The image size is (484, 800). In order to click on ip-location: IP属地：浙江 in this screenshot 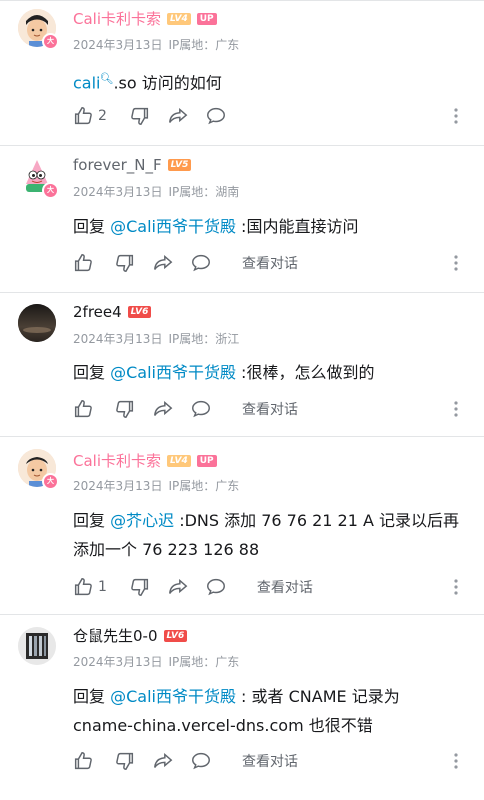, I will do `click(204, 339)`.